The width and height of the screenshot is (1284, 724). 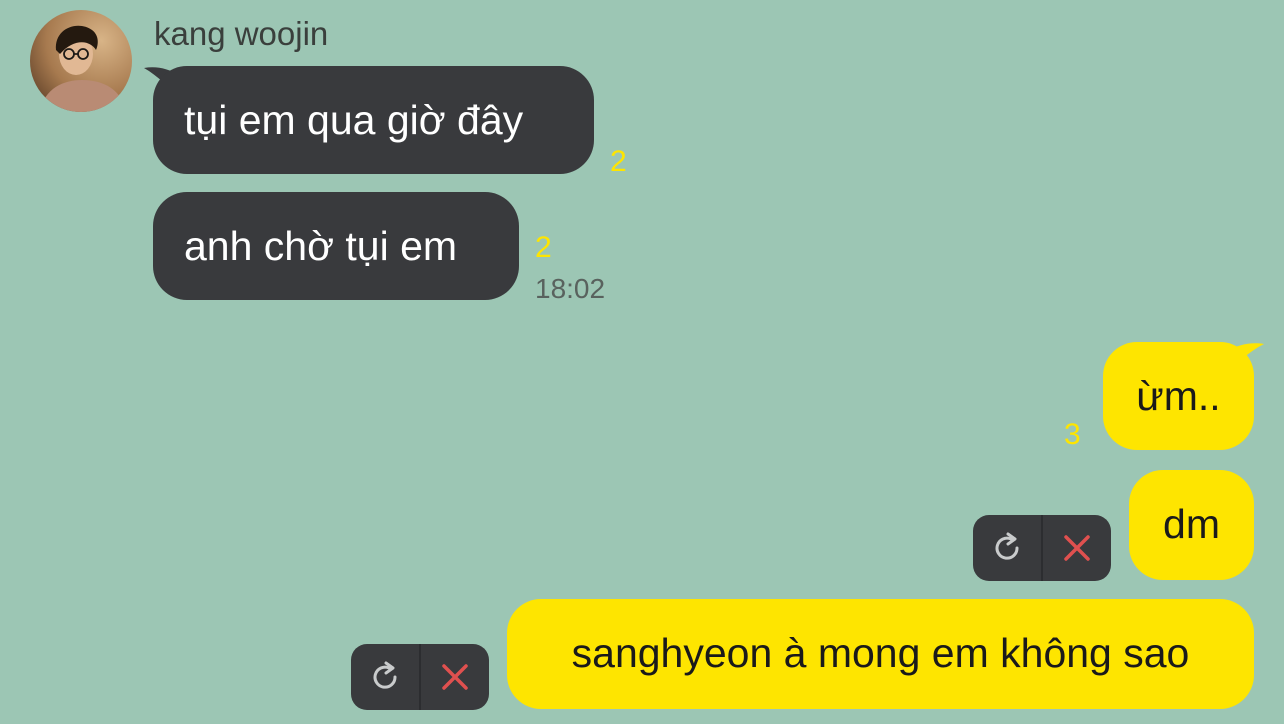 I want to click on sender-name: kang woojin, so click(x=241, y=33).